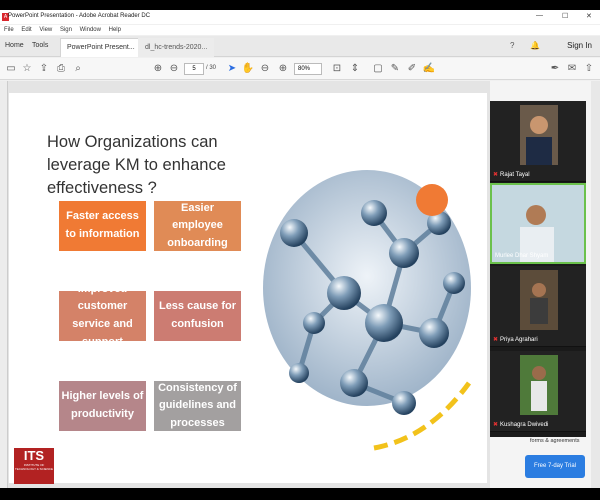 The height and width of the screenshot is (500, 600). I want to click on share-icon: ⇧, so click(589, 69).